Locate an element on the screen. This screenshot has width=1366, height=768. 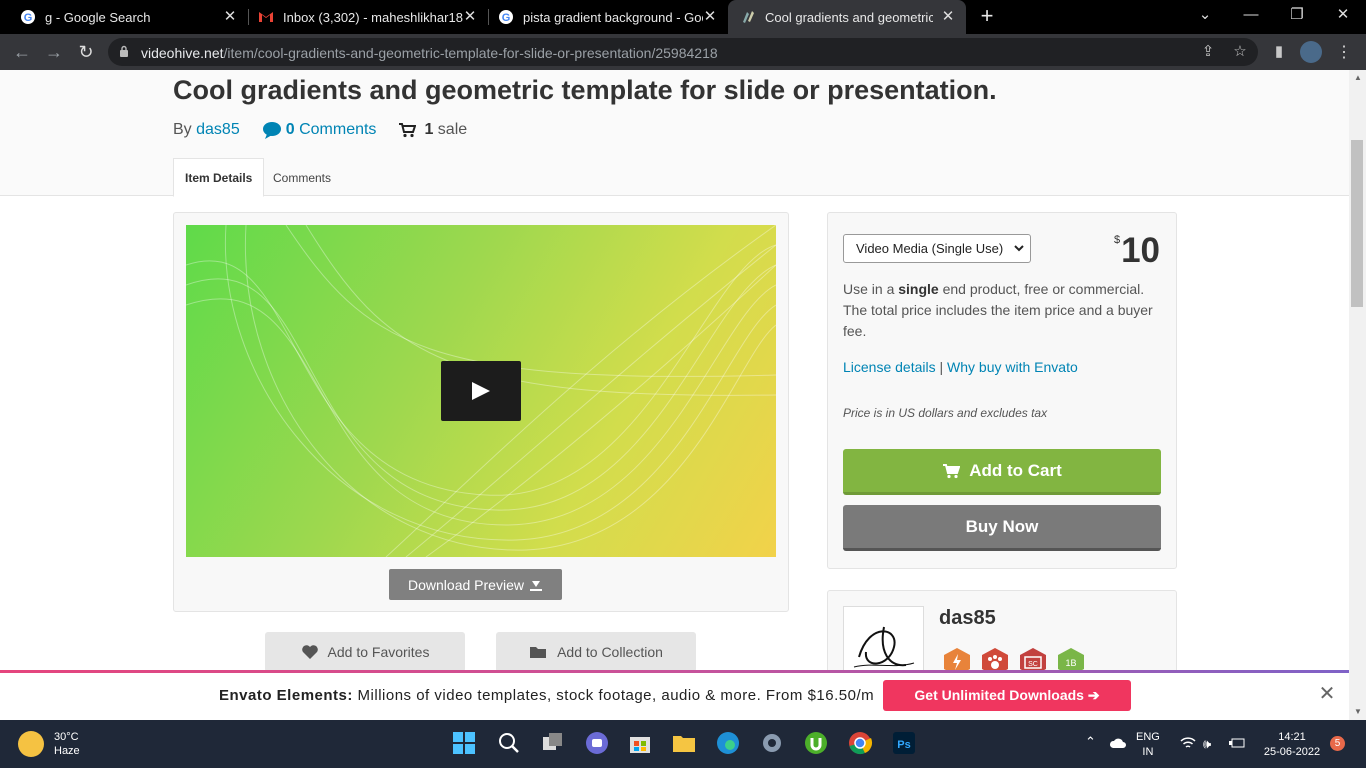
tab-title: Cool gradients and geometric te is located at coordinates (849, 17).